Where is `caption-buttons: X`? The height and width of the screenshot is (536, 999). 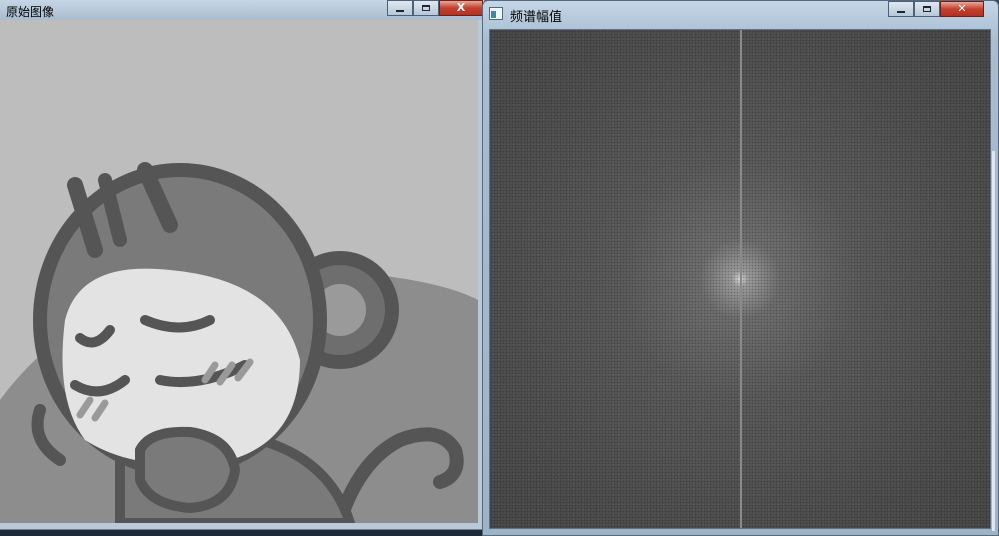 caption-buttons: X is located at coordinates (435, 8).